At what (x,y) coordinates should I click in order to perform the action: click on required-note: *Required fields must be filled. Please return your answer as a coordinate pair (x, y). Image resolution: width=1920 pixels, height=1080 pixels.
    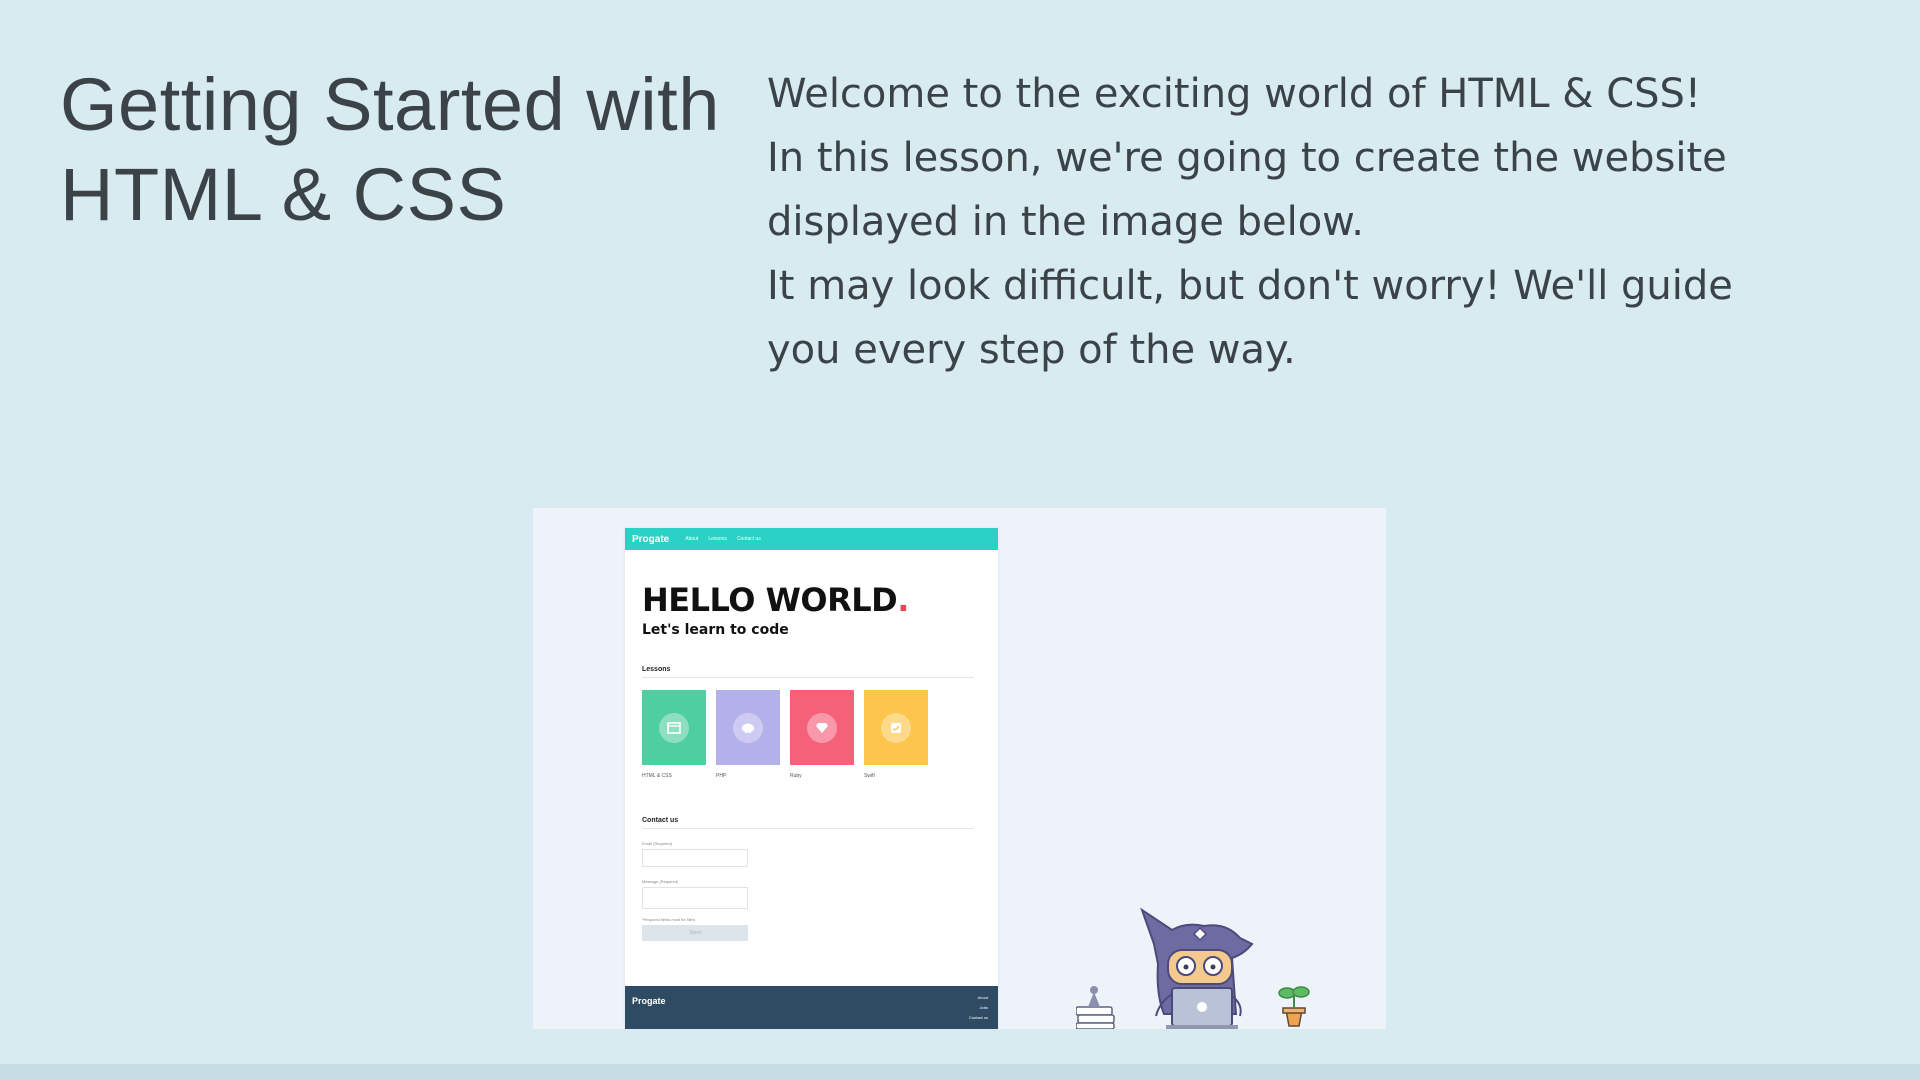
    Looking at the image, I should click on (668, 919).